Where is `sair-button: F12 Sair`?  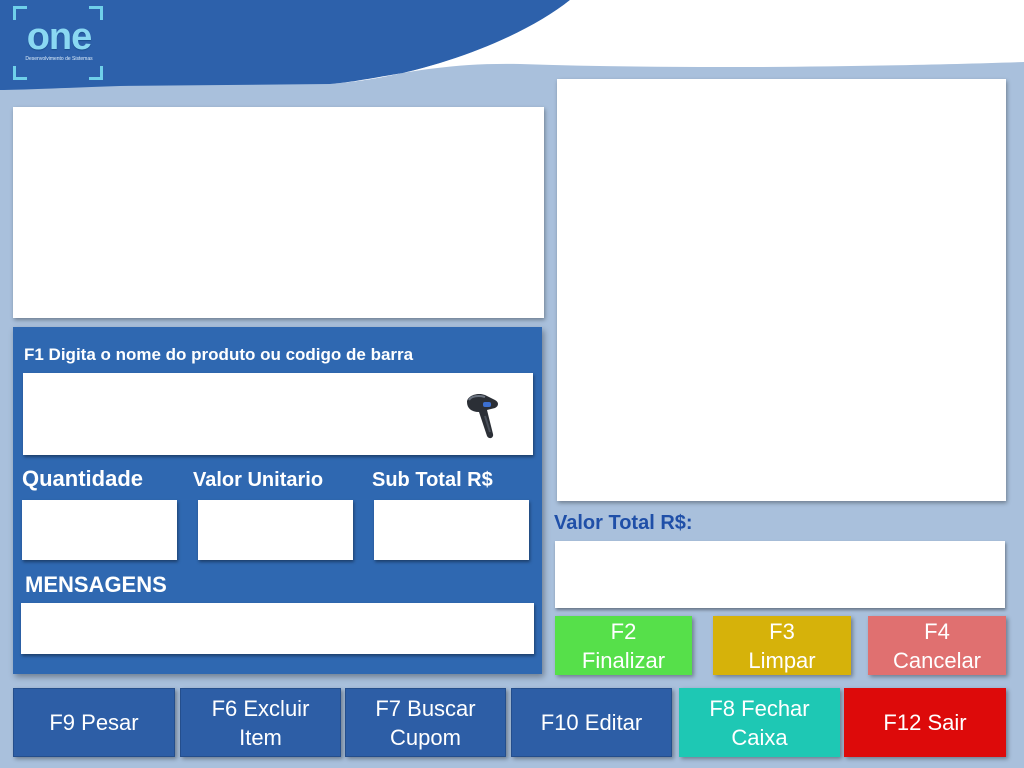 sair-button: F12 Sair is located at coordinates (925, 722).